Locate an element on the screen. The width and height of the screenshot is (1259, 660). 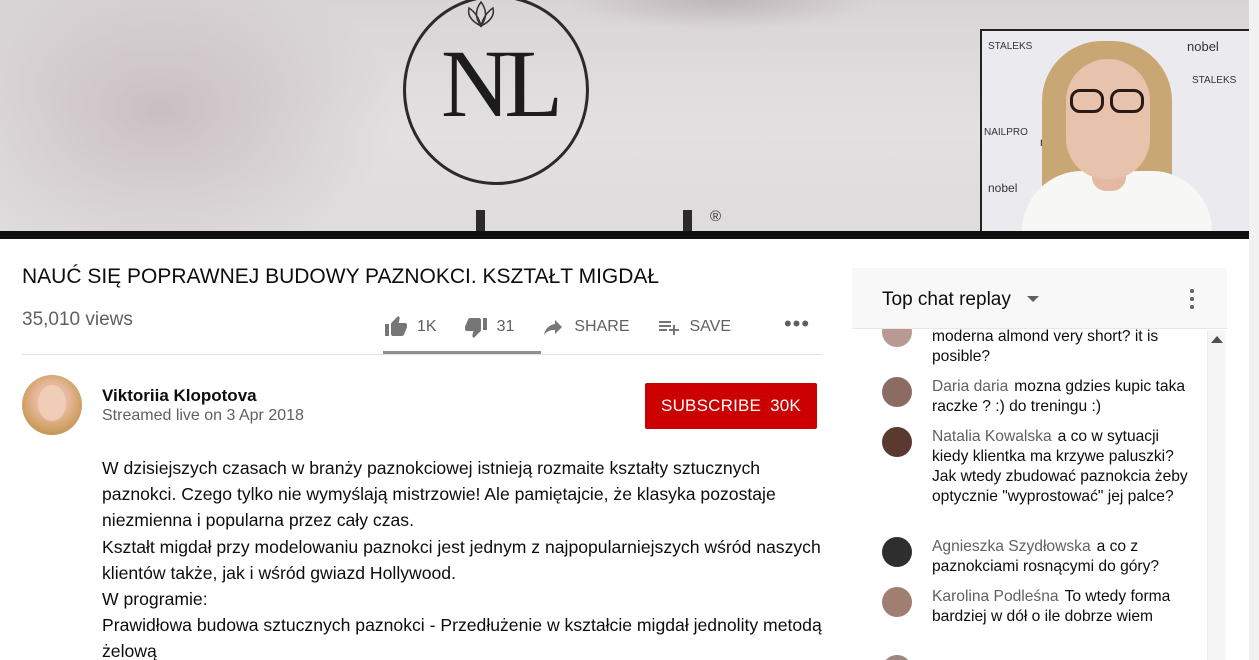
channel-name: Viktoriia Klopotova is located at coordinates (179, 396).